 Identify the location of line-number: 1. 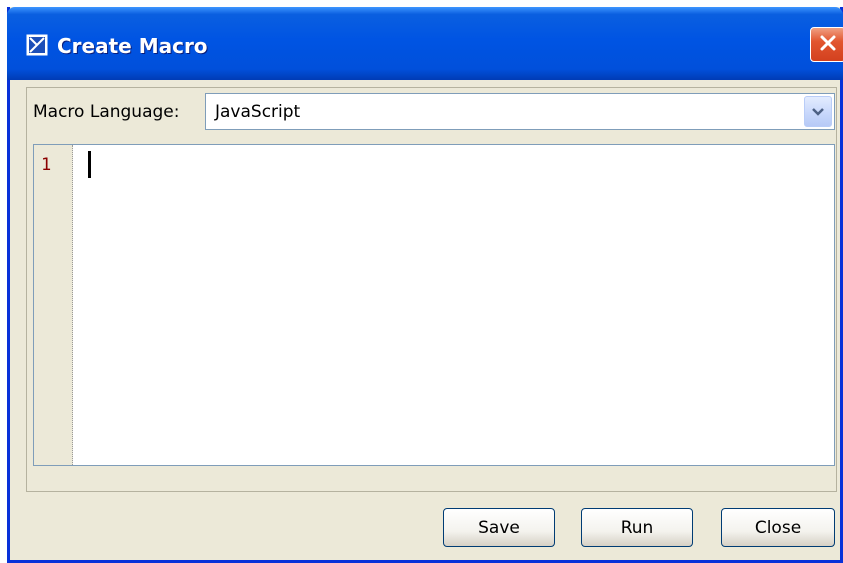
(46, 165).